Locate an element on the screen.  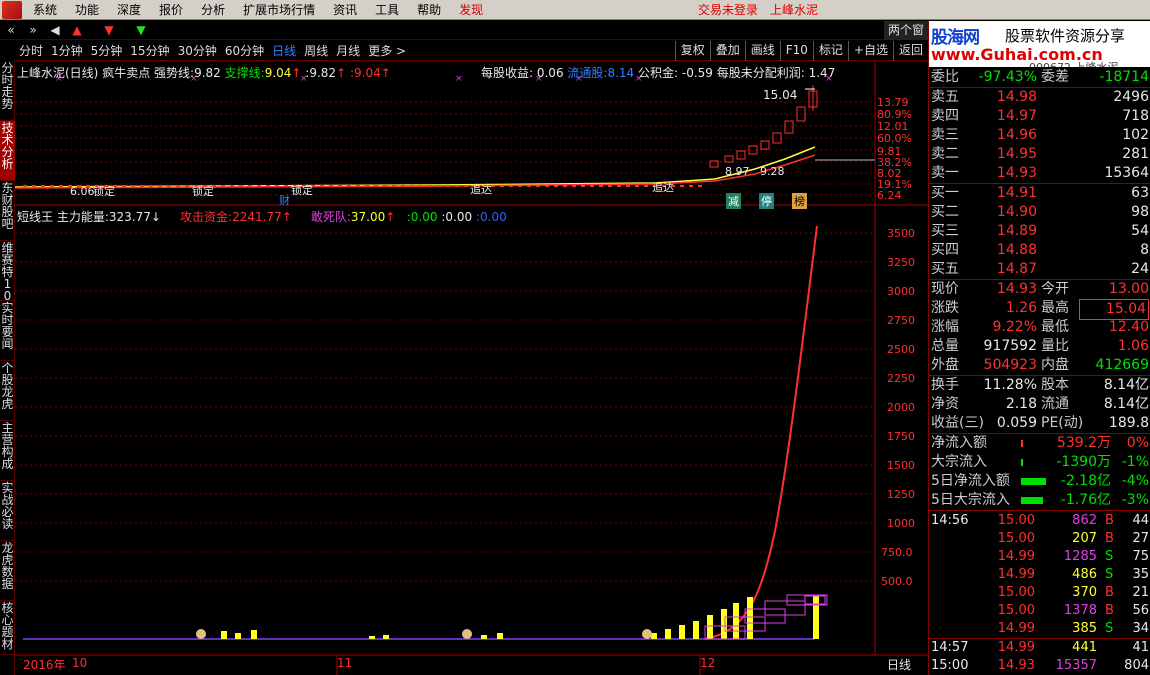
tick-count: 34 is located at coordinates (1140, 628).